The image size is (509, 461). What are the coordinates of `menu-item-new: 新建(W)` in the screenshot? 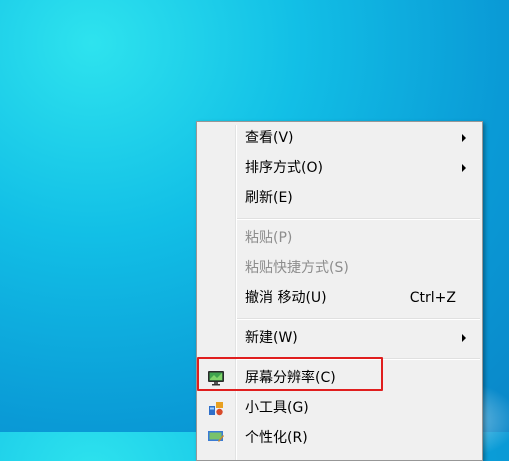 It's located at (339, 338).